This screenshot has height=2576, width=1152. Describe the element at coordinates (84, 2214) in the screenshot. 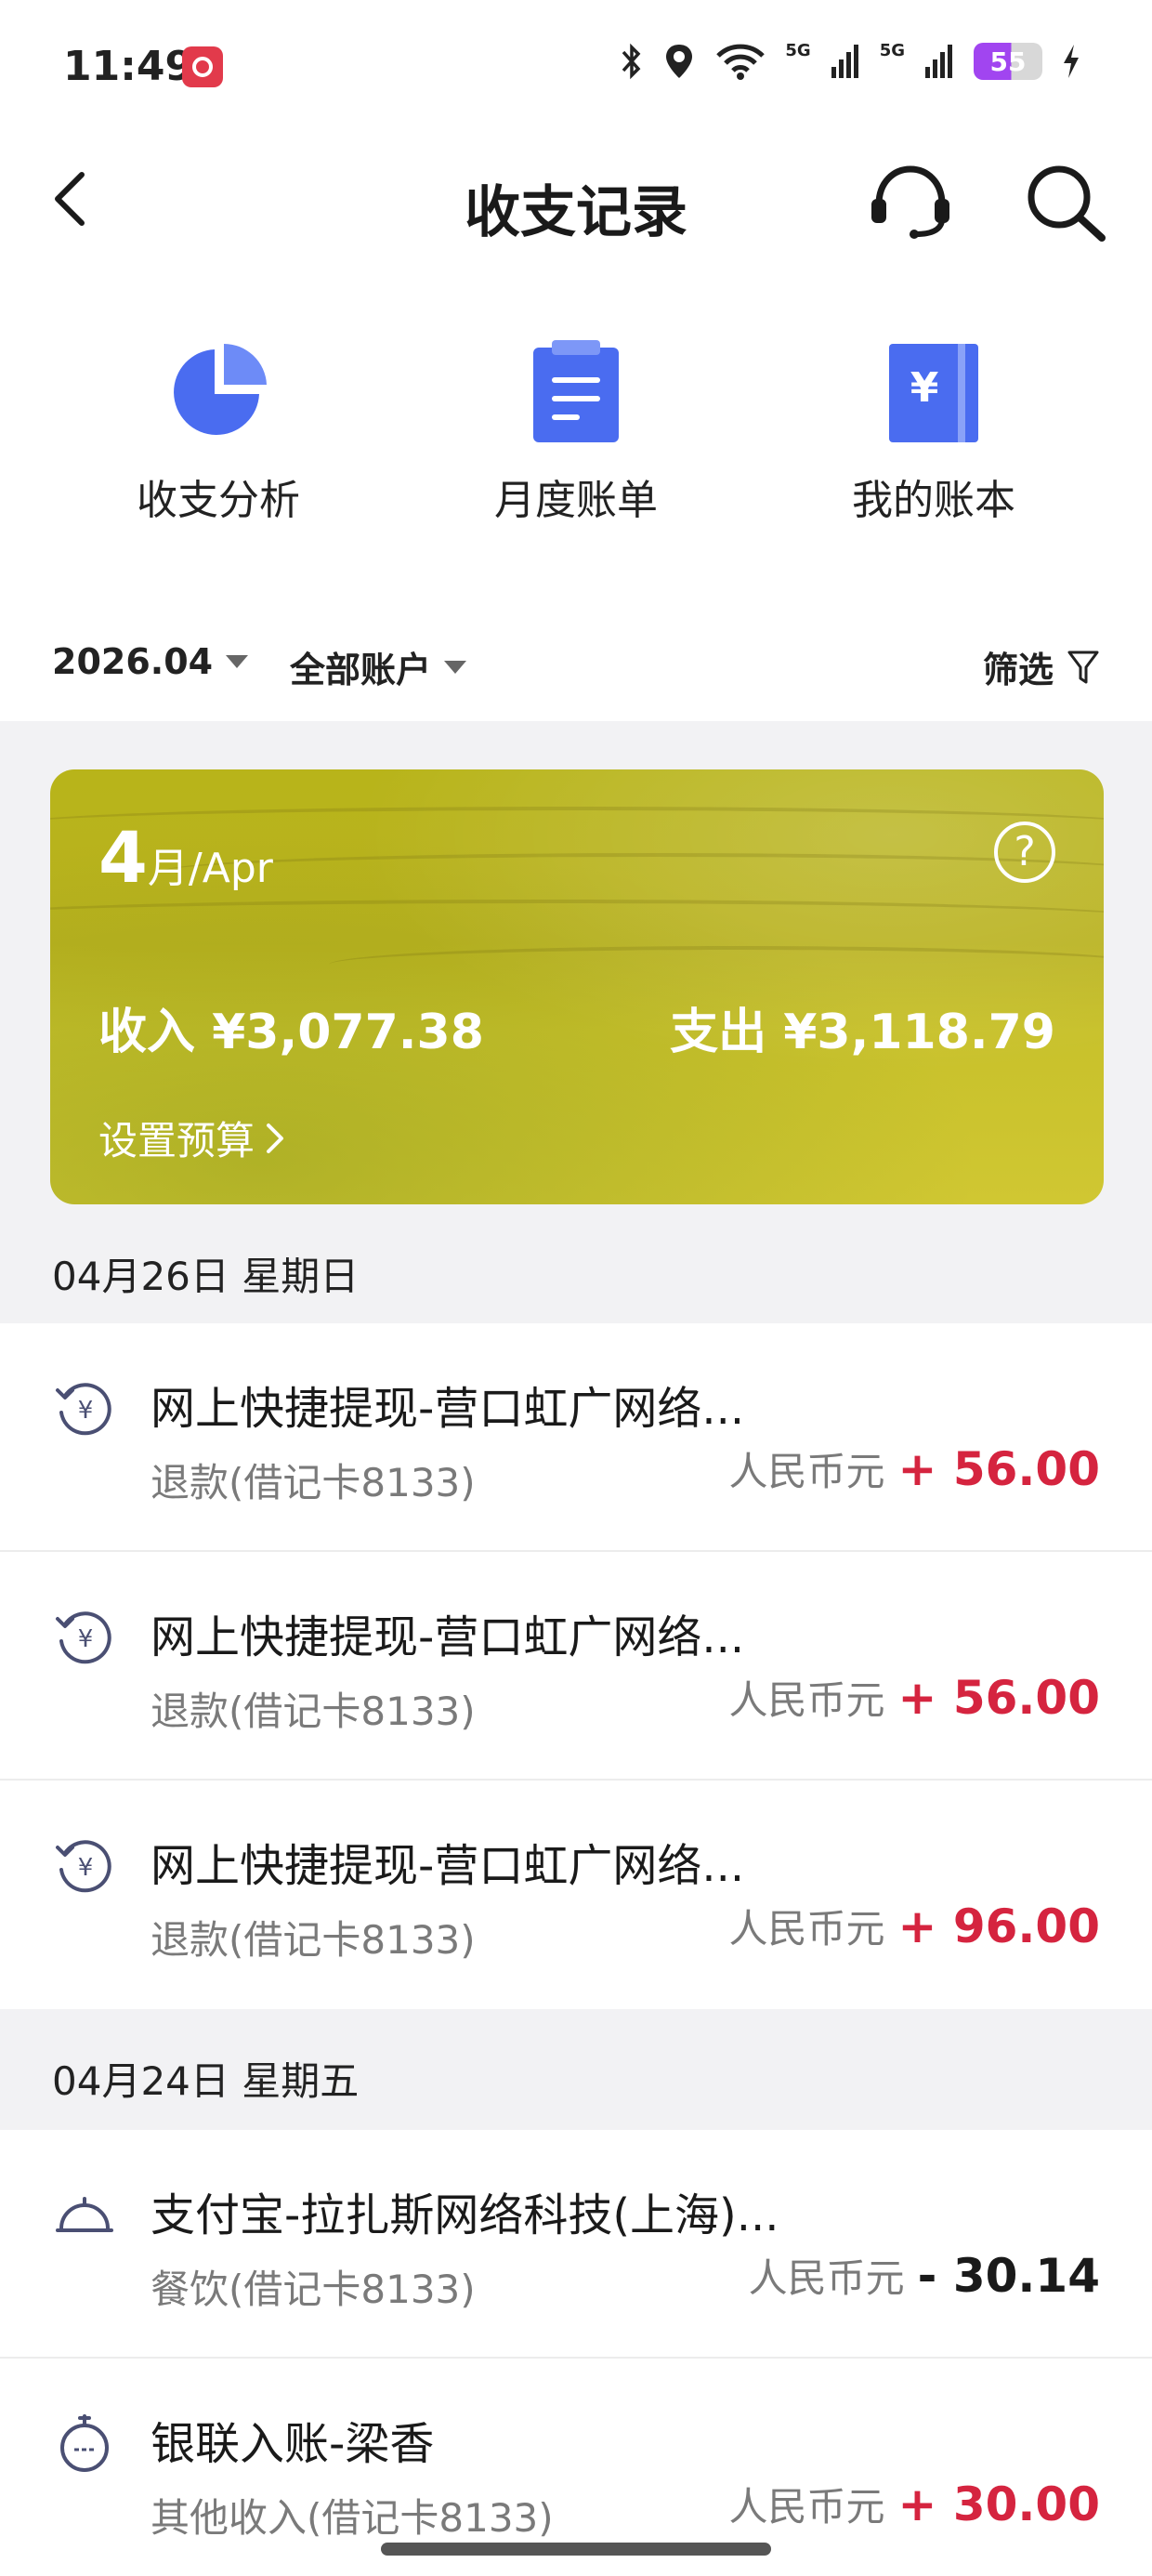

I see `dining-cloche-icon` at that location.